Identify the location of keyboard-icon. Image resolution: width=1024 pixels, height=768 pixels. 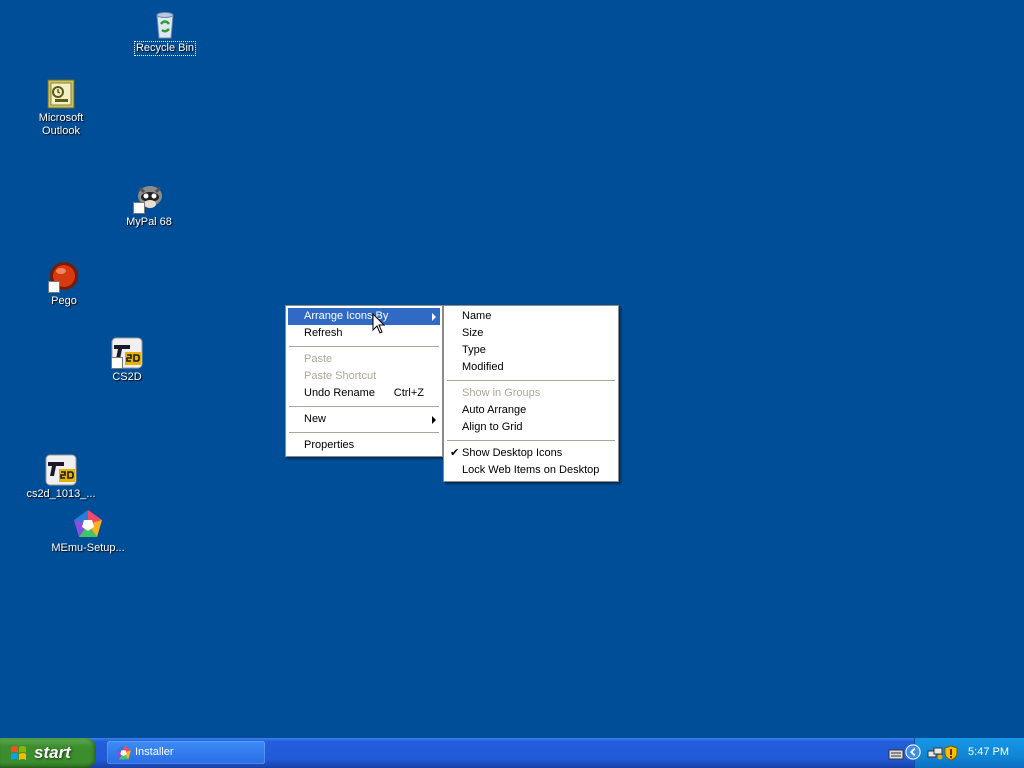
(896, 754).